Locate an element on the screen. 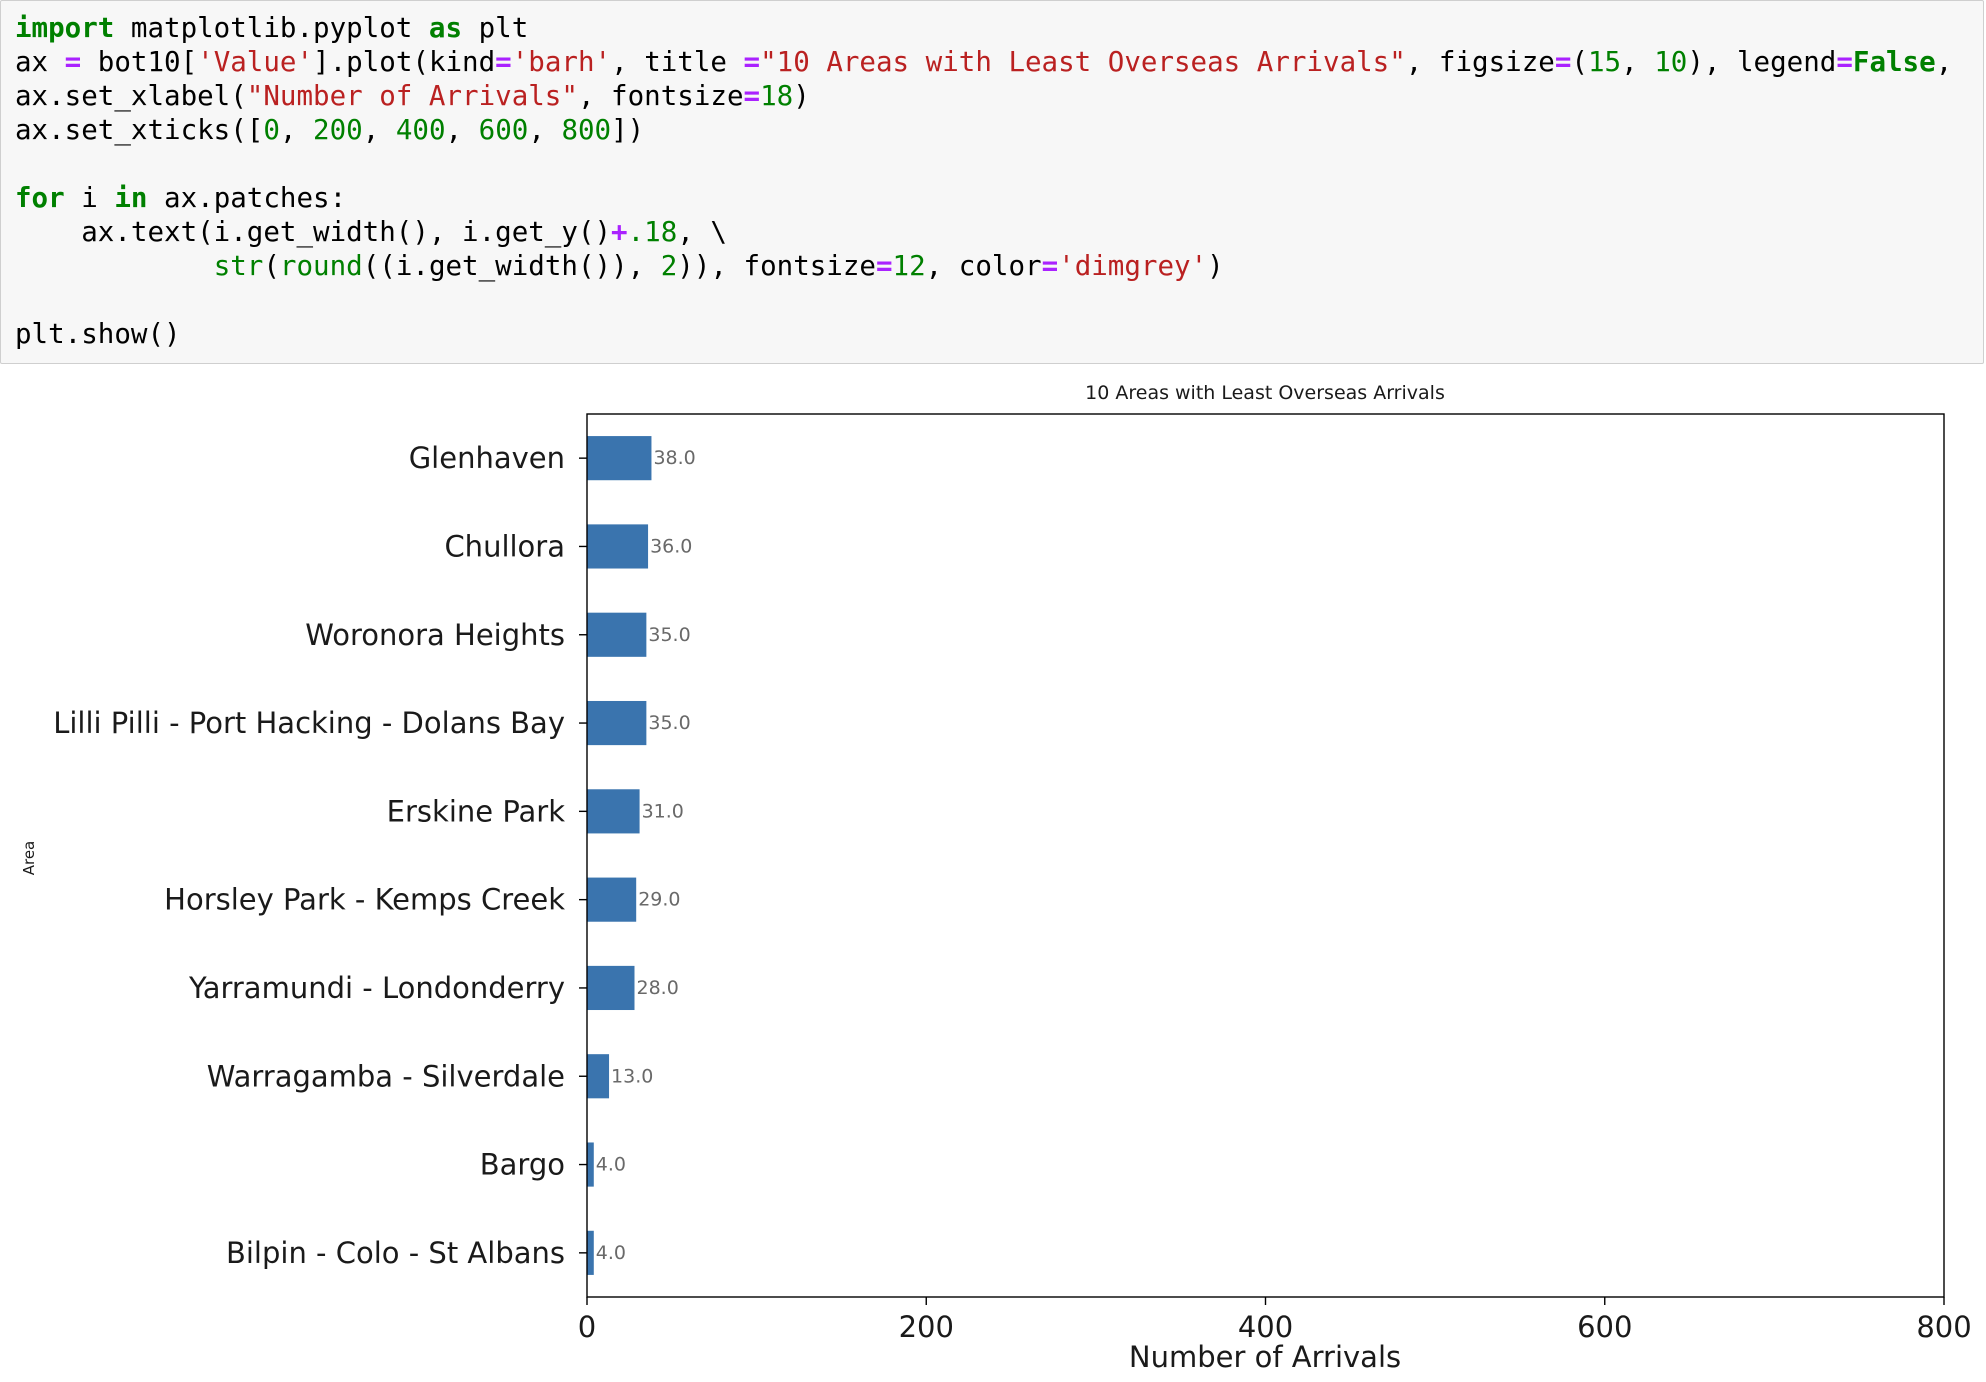  code-token: 800 is located at coordinates (586, 130).